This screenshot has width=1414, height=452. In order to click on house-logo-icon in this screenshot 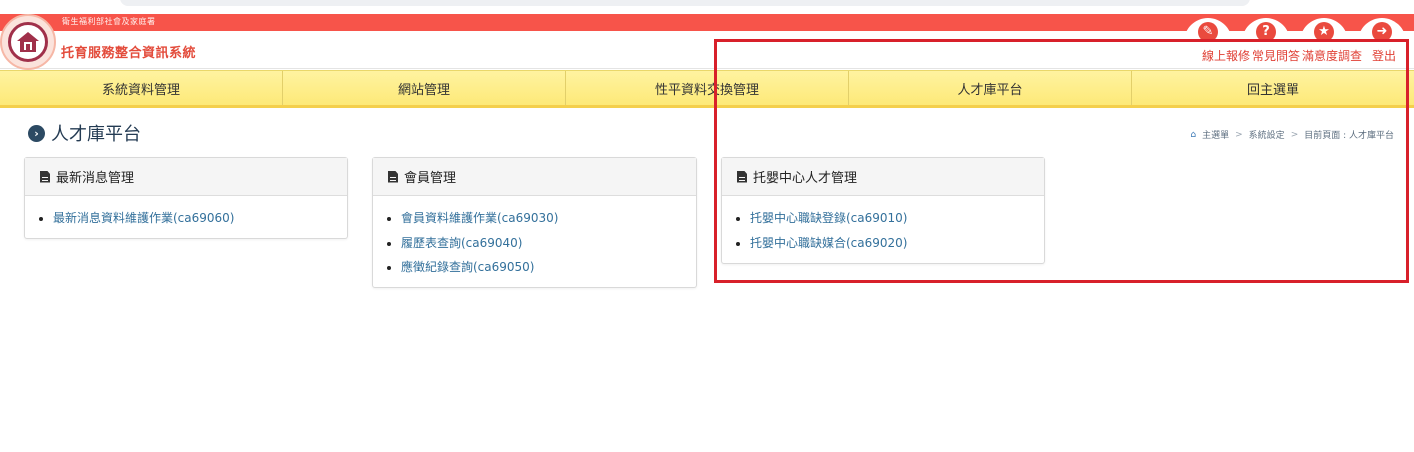, I will do `click(28, 42)`.